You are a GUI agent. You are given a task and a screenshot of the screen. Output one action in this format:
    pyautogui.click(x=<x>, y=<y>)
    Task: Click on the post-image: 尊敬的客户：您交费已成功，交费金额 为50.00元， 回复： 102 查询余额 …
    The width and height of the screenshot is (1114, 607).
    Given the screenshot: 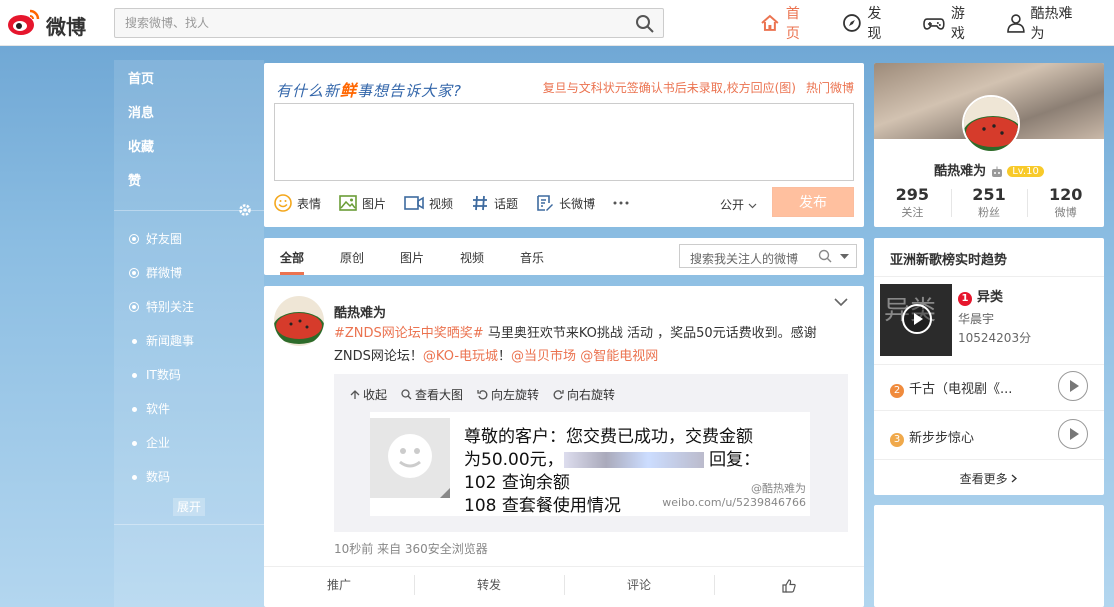 What is the action you would take?
    pyautogui.click(x=590, y=464)
    